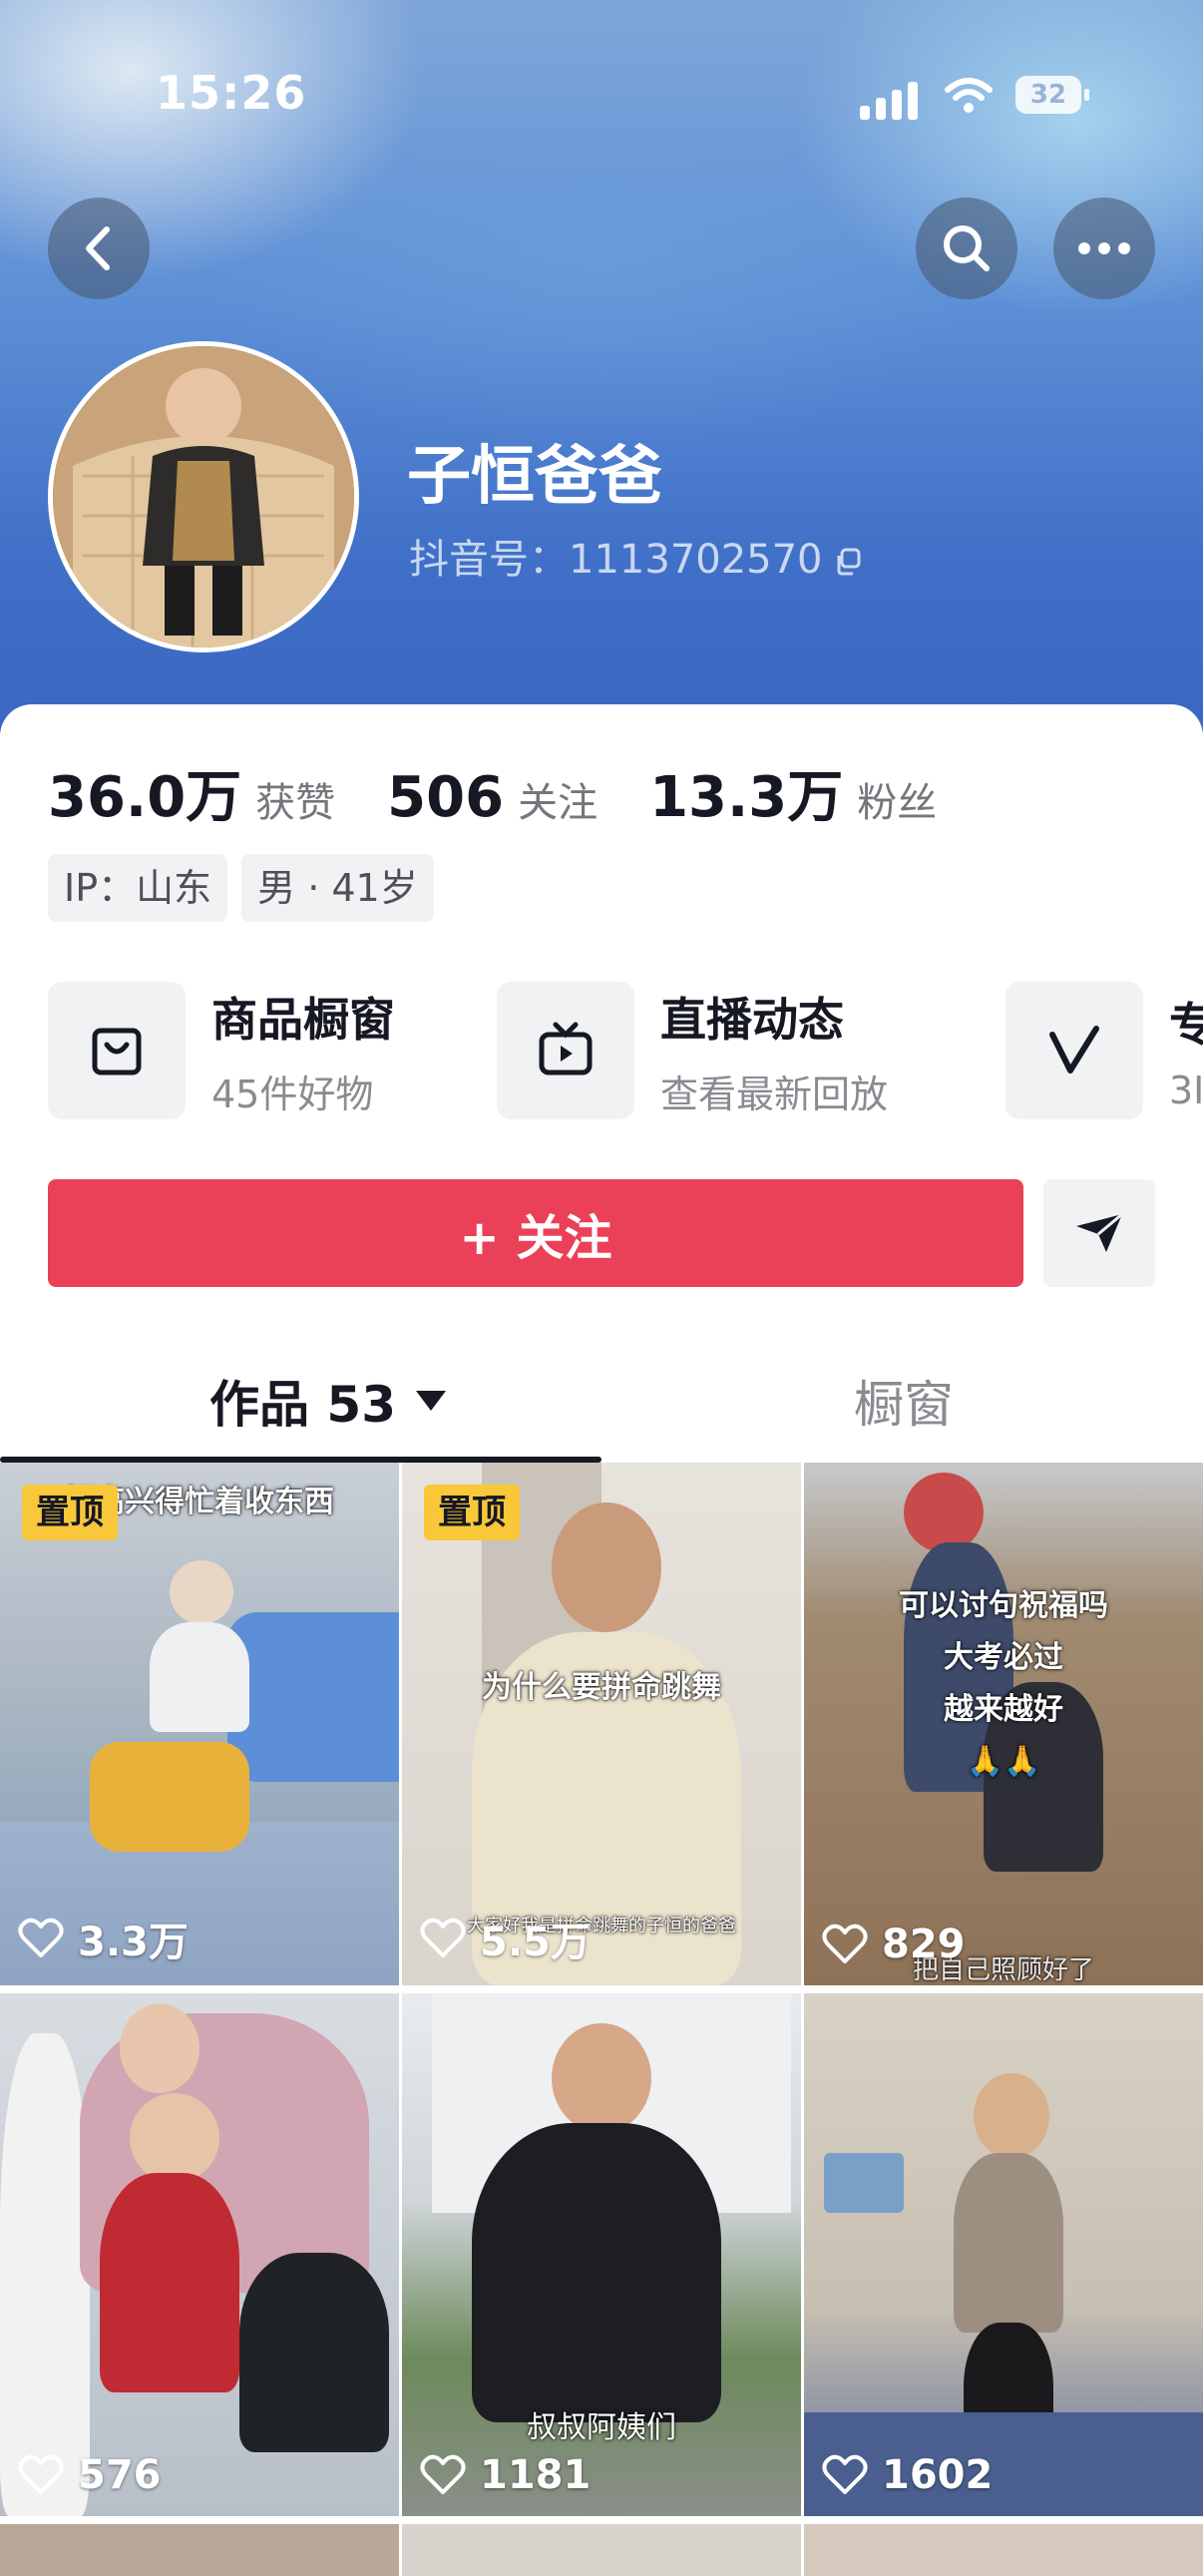 The height and width of the screenshot is (2576, 1203). I want to click on entry-third: 专 3I, so click(1104, 1050).